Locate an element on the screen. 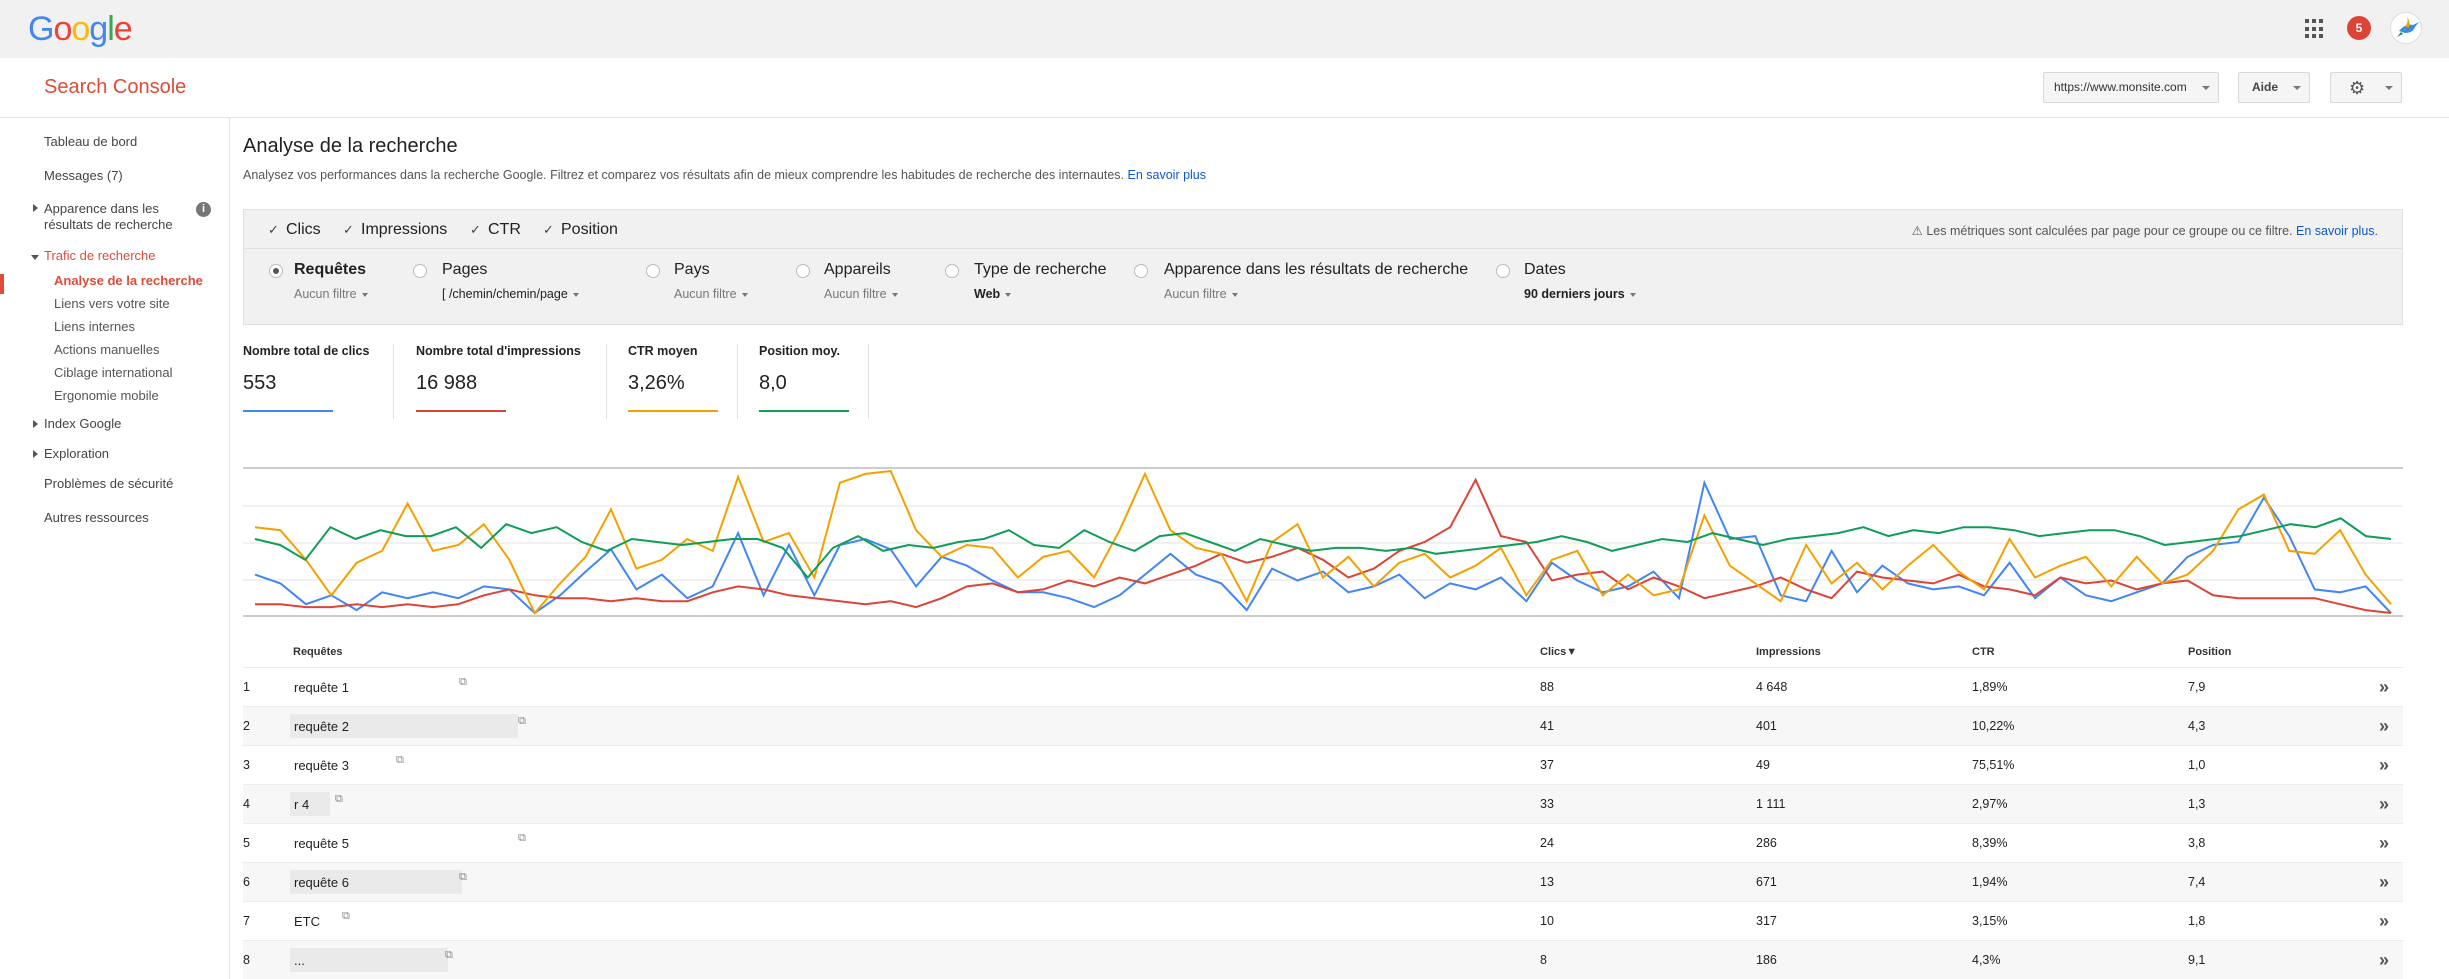 This screenshot has width=2449, height=979. table-row: 2 requête 2 41 401 10,22% 4,3 ⧉ » is located at coordinates (1323, 725).